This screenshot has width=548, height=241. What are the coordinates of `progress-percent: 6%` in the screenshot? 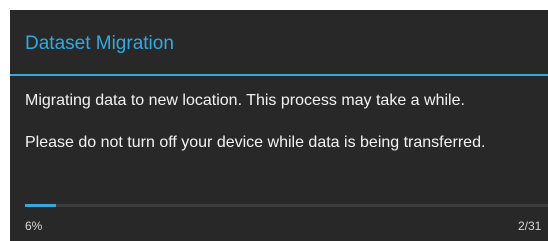 It's located at (34, 226).